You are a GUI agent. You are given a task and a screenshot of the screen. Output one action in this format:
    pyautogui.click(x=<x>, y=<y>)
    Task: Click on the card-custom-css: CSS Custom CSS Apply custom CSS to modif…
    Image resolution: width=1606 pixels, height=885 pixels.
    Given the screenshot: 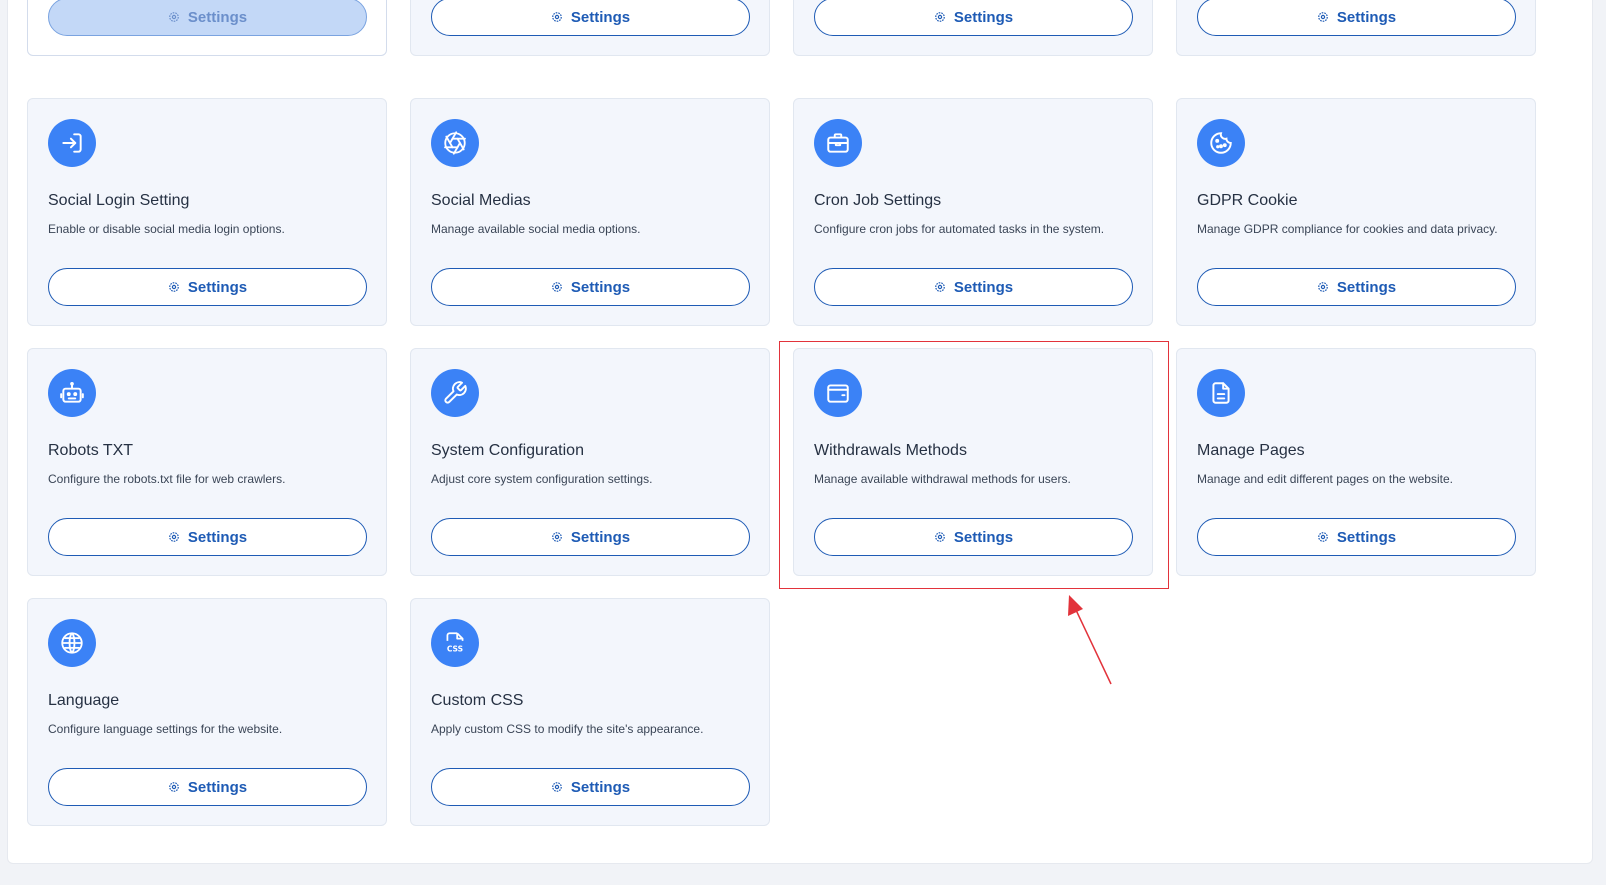 What is the action you would take?
    pyautogui.click(x=590, y=712)
    